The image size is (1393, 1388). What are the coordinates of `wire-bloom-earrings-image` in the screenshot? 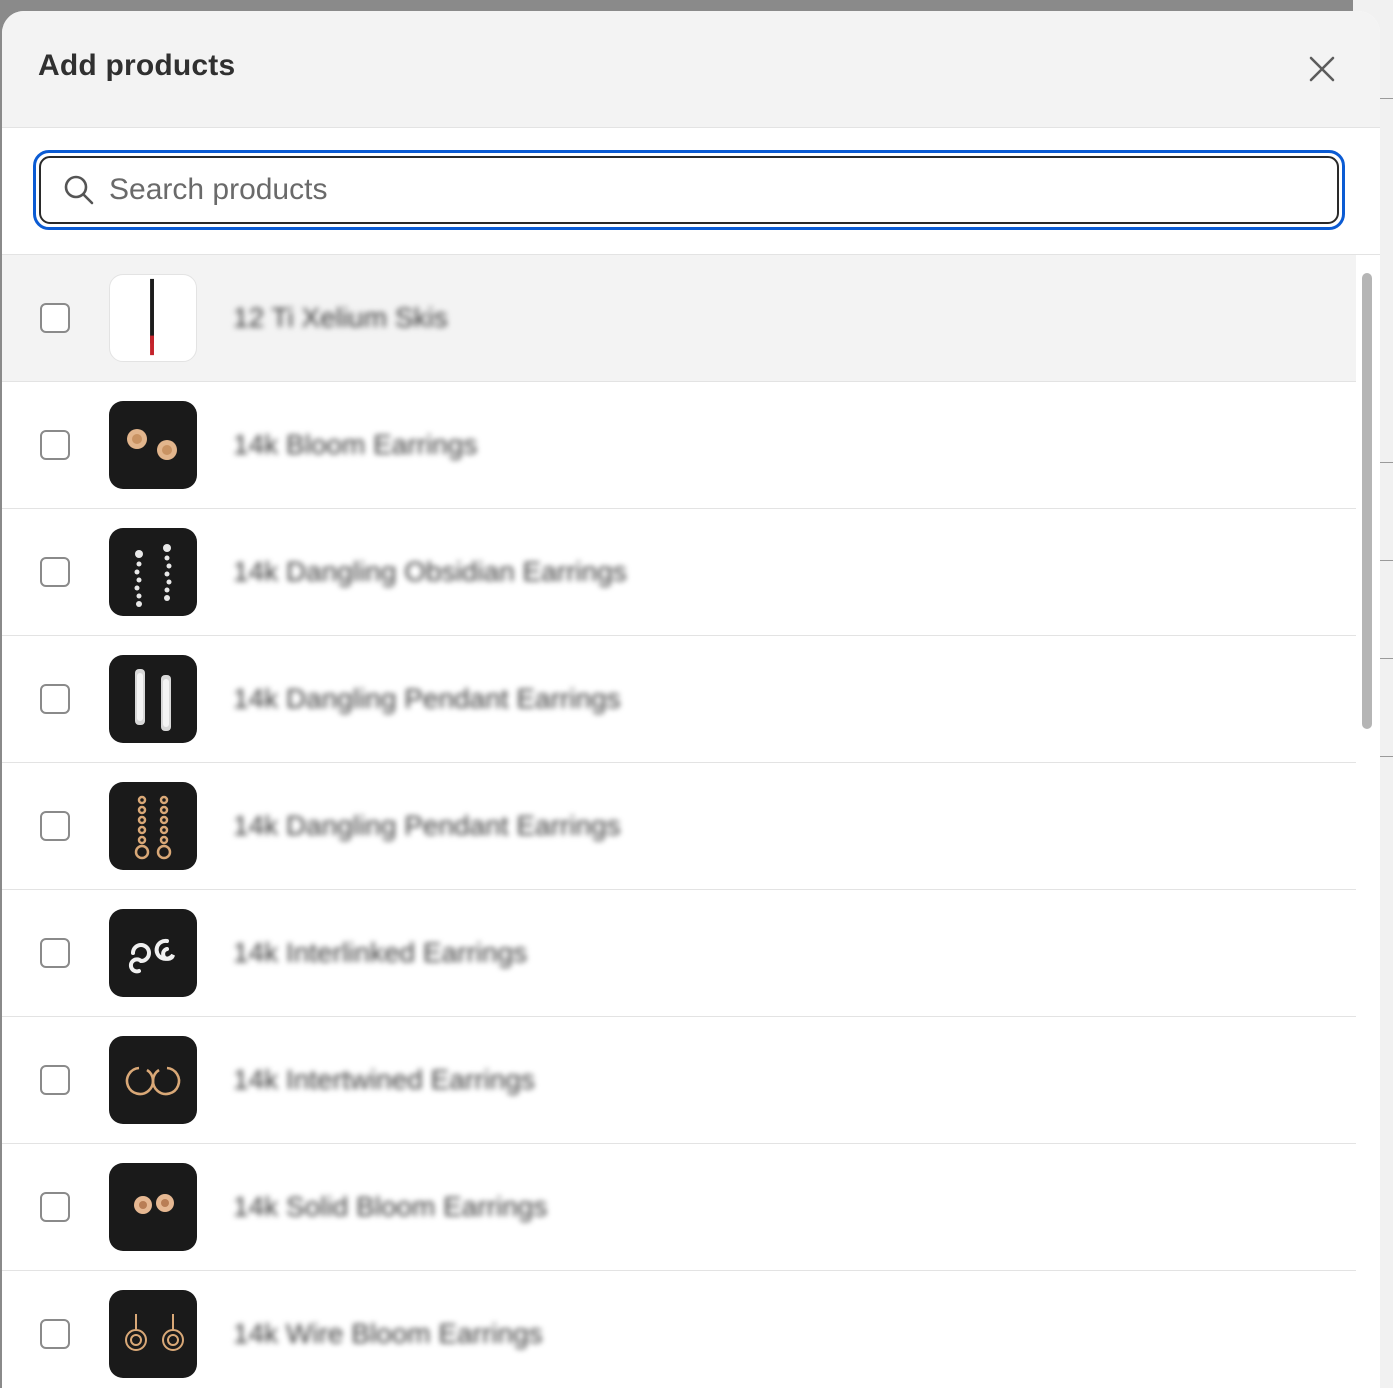 It's located at (153, 1334).